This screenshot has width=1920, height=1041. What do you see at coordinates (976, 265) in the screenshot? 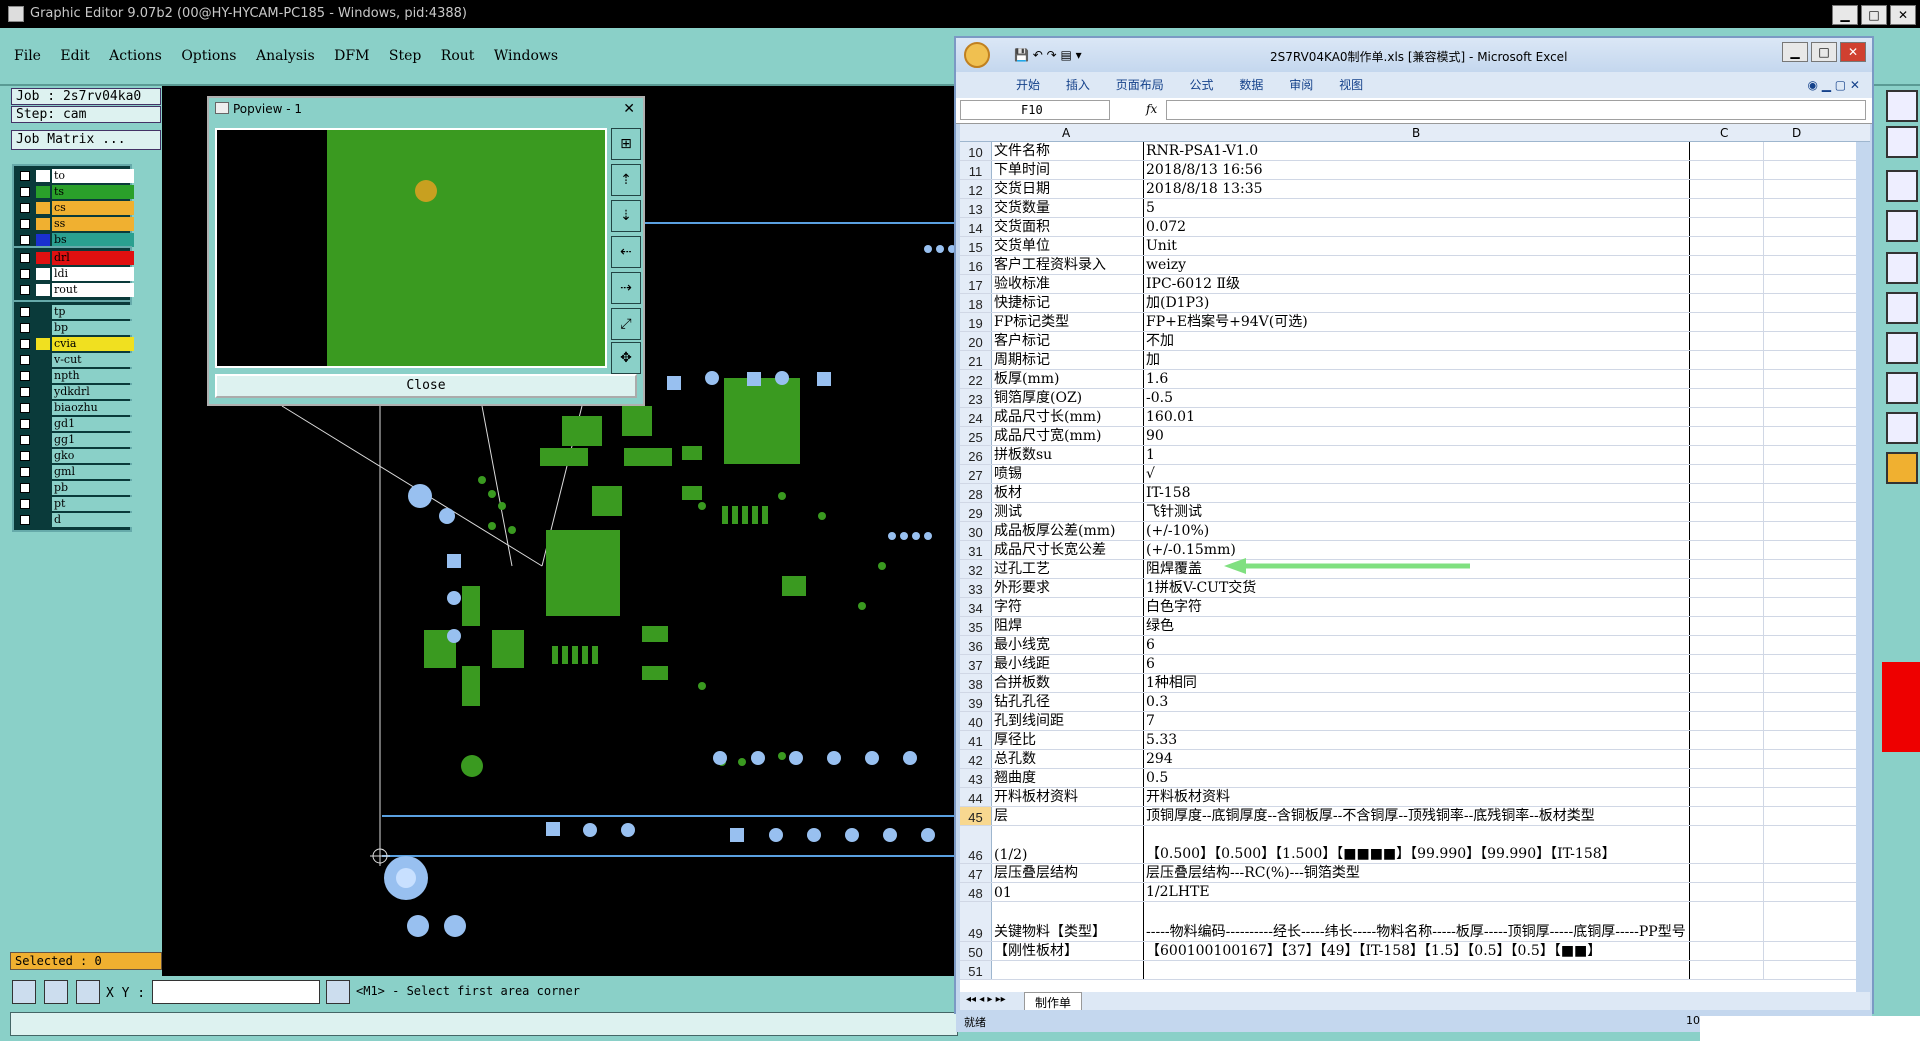
I see `row-number: 16` at bounding box center [976, 265].